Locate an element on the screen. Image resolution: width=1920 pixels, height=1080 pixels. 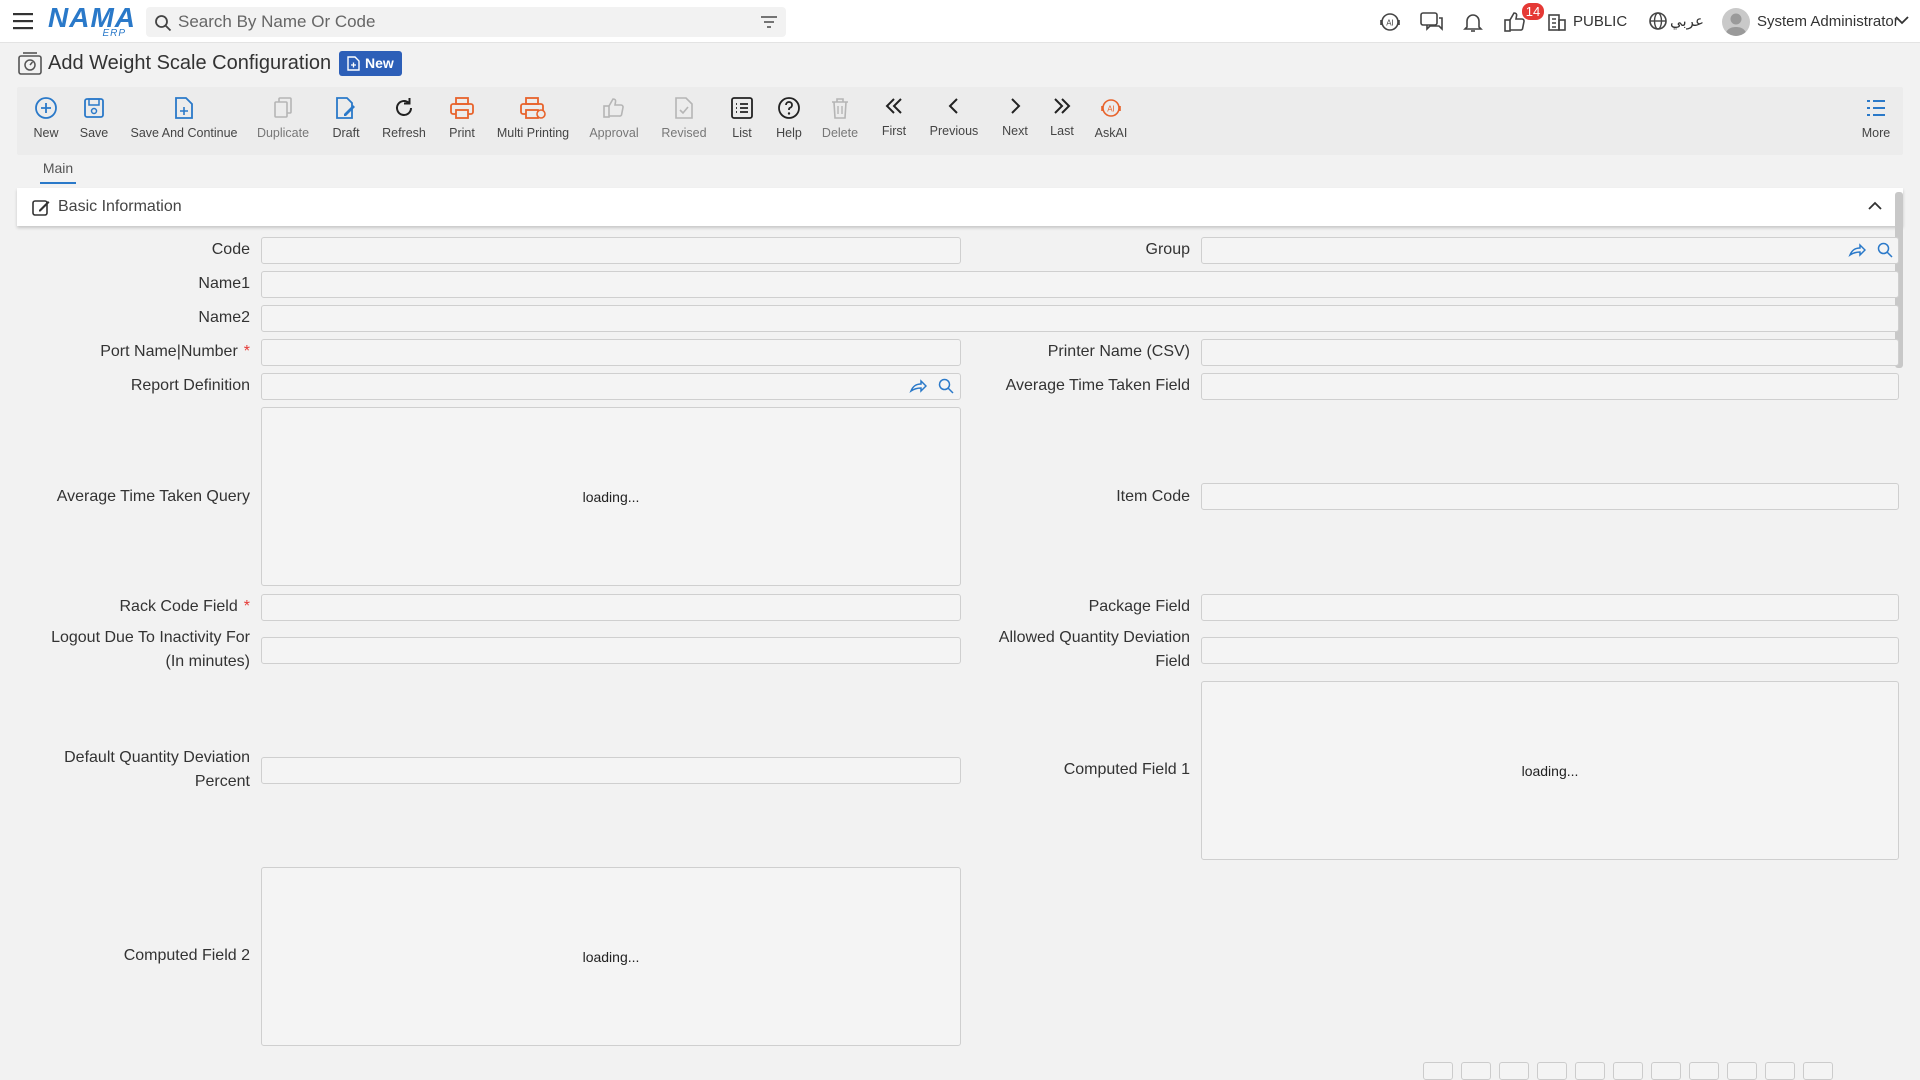
section-header: Basic Information is located at coordinates (960, 207).